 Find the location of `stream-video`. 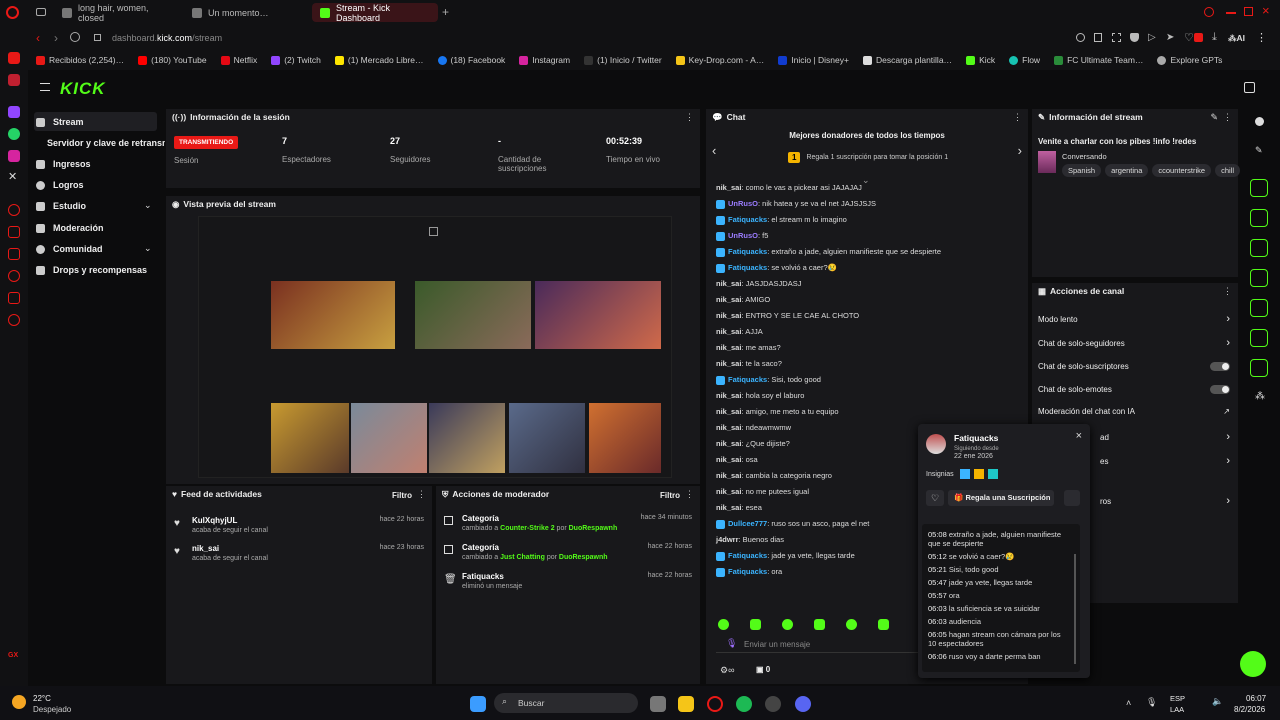

stream-video is located at coordinates (435, 347).